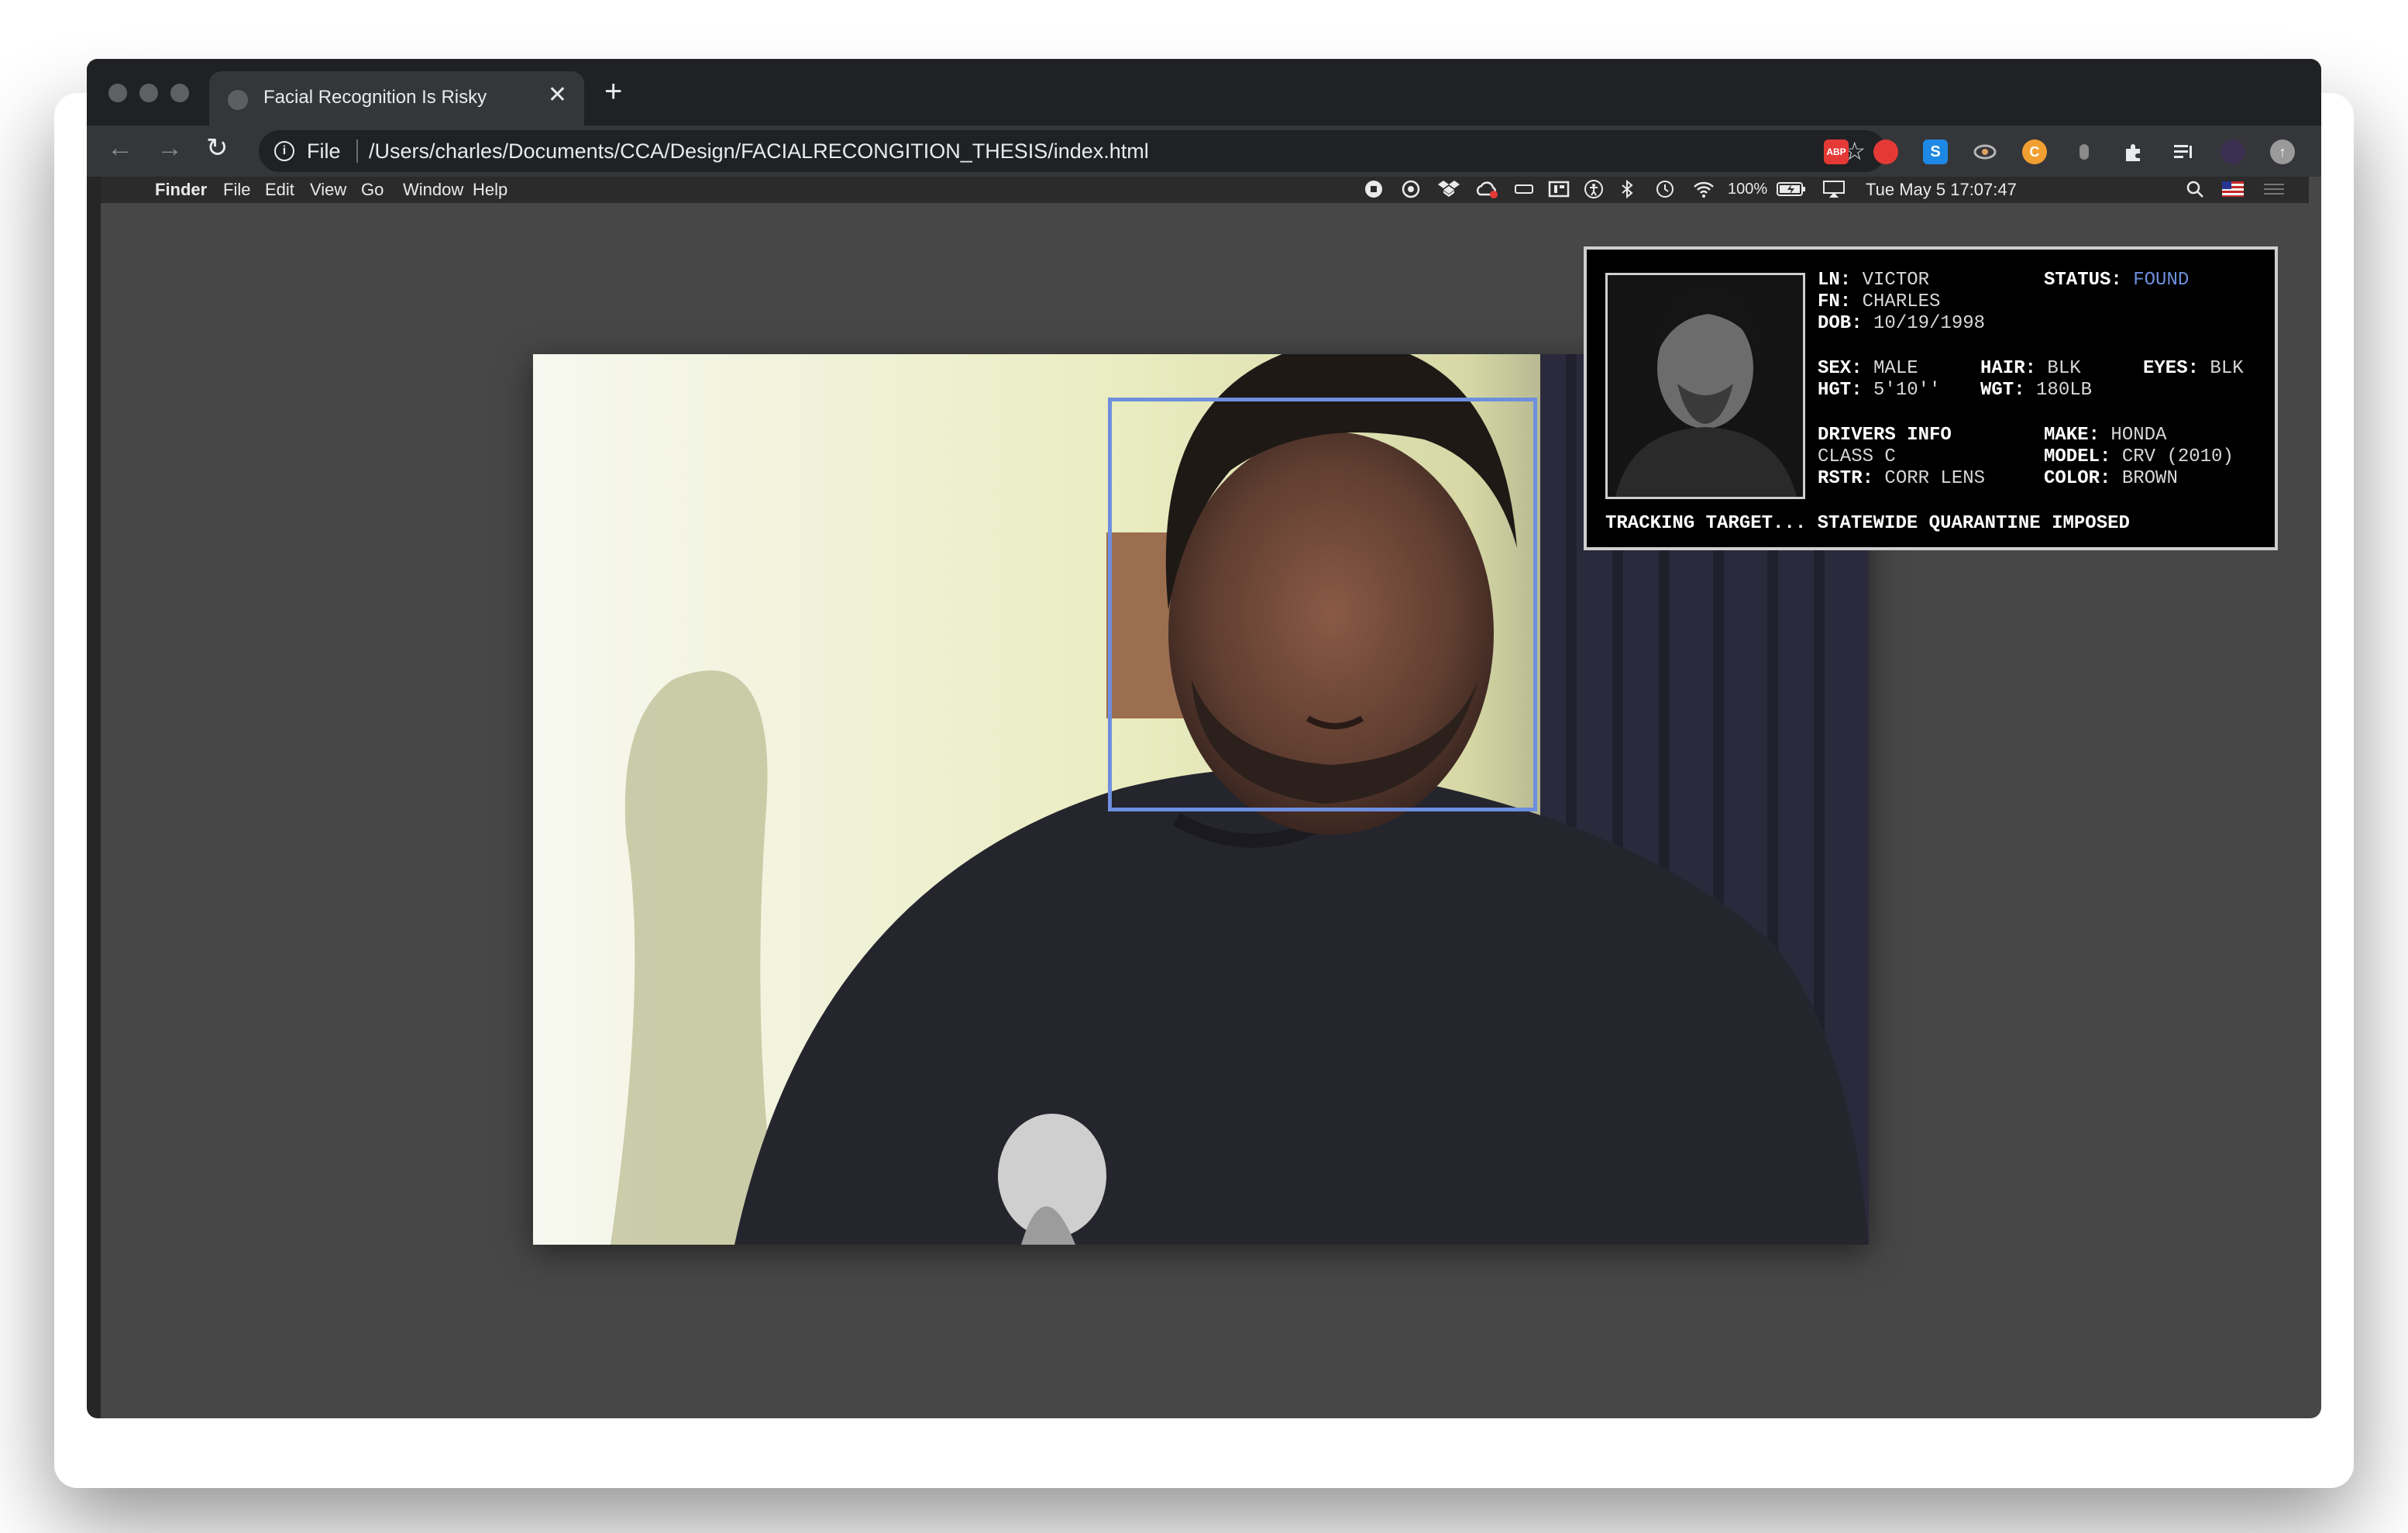 The height and width of the screenshot is (1533, 2408). Describe the element at coordinates (1835, 280) in the screenshot. I see `ln-label: LN:` at that location.